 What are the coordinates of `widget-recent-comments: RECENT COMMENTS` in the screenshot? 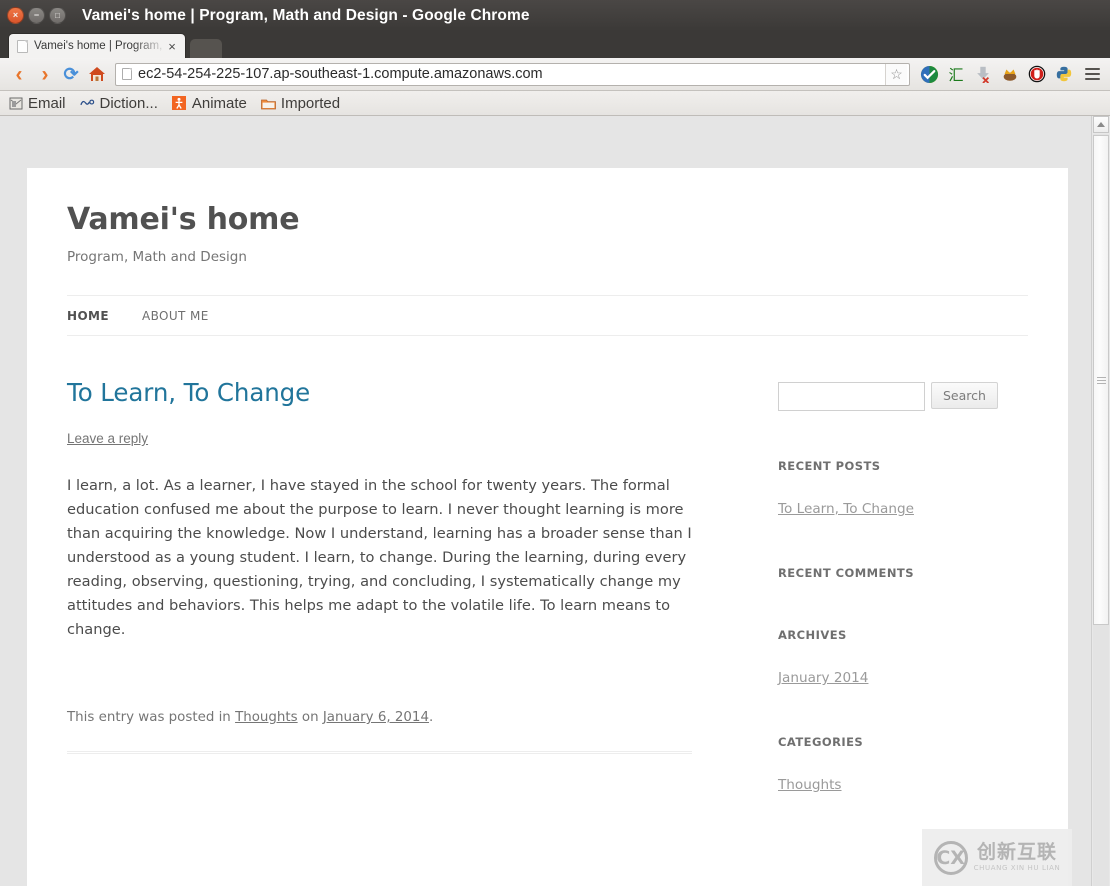 It's located at (903, 573).